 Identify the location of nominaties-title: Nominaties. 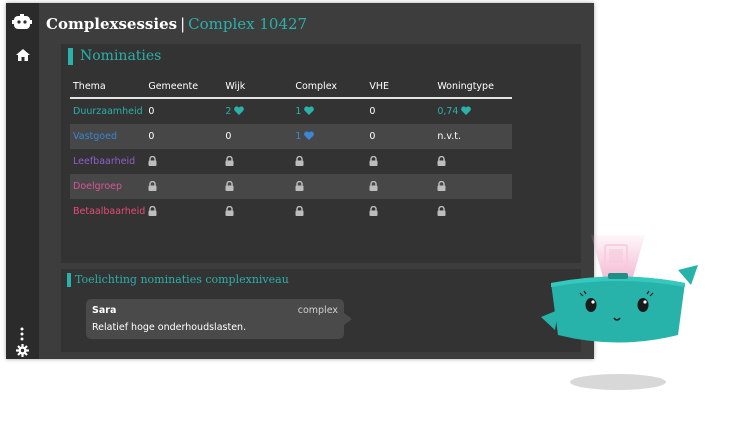
(114, 56).